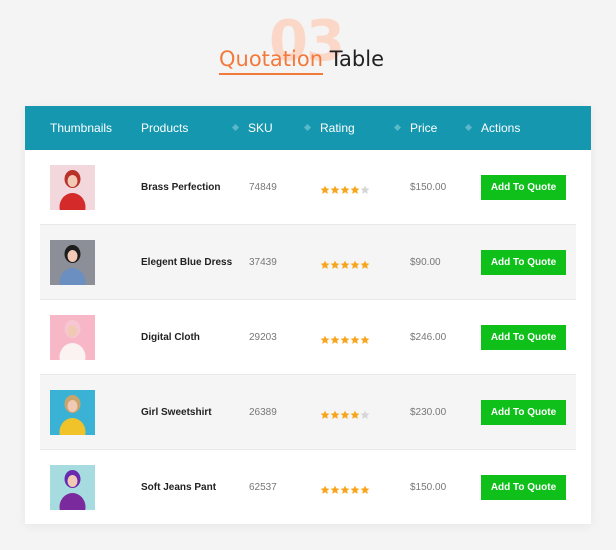  What do you see at coordinates (164, 128) in the screenshot?
I see `column-header-products: Products` at bounding box center [164, 128].